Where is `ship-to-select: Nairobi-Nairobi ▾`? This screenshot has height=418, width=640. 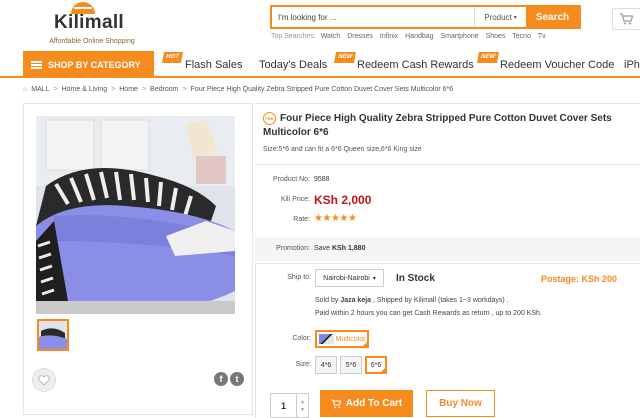
ship-to-select: Nairobi-Nairobi ▾ is located at coordinates (349, 278).